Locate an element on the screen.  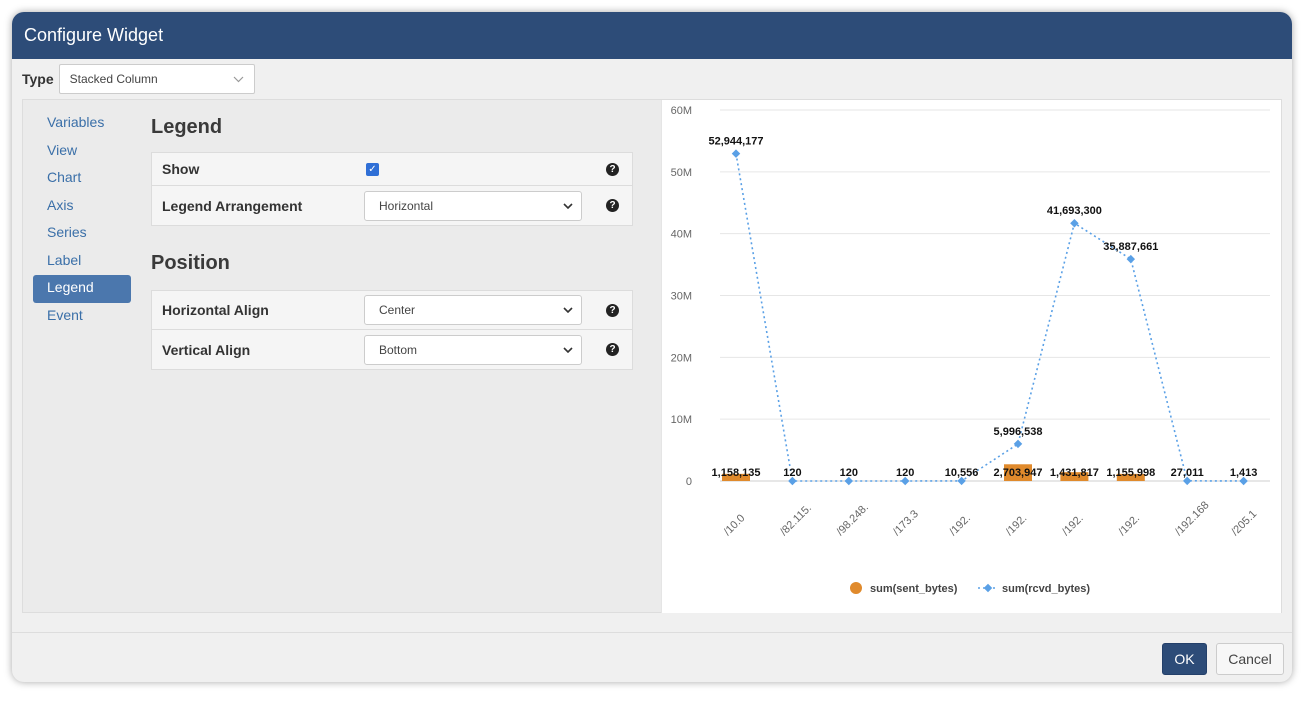
data-label: 5,996,538 is located at coordinates (1018, 432).